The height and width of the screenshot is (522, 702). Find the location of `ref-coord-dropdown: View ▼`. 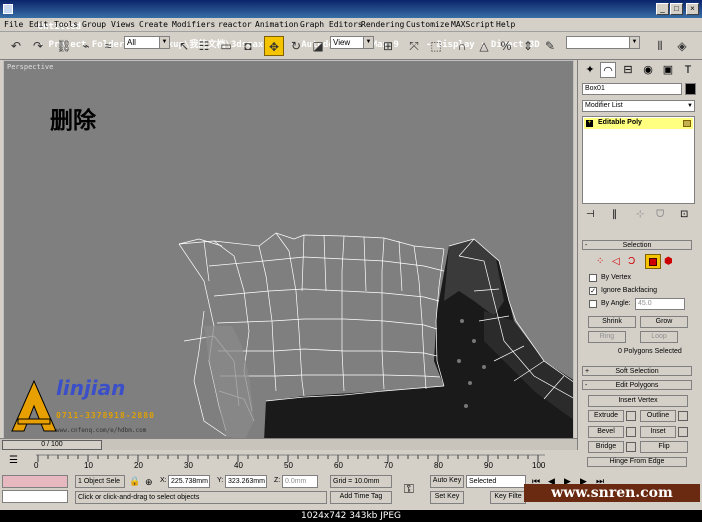

ref-coord-dropdown: View ▼ is located at coordinates (352, 42).